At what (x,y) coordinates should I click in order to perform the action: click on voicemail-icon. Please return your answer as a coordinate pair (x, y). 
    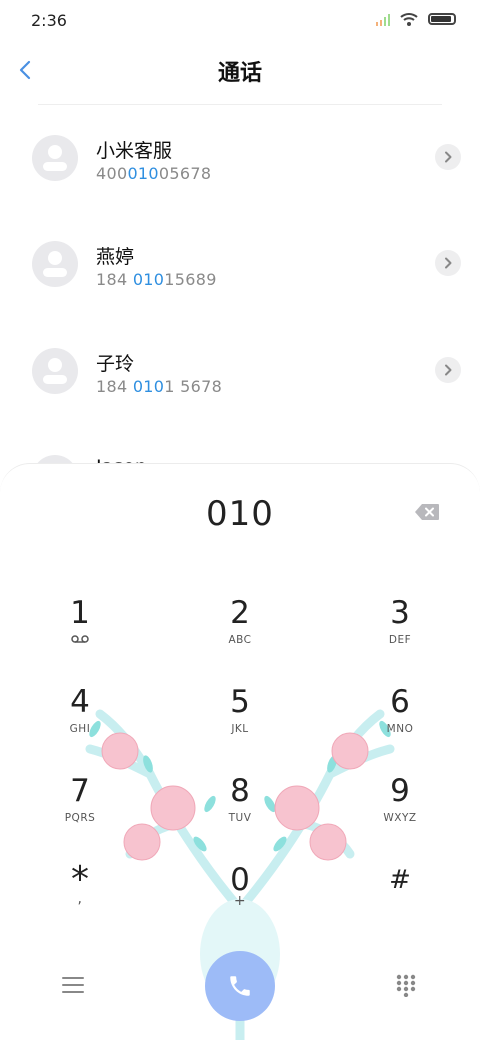
    Looking at the image, I should click on (80, 640).